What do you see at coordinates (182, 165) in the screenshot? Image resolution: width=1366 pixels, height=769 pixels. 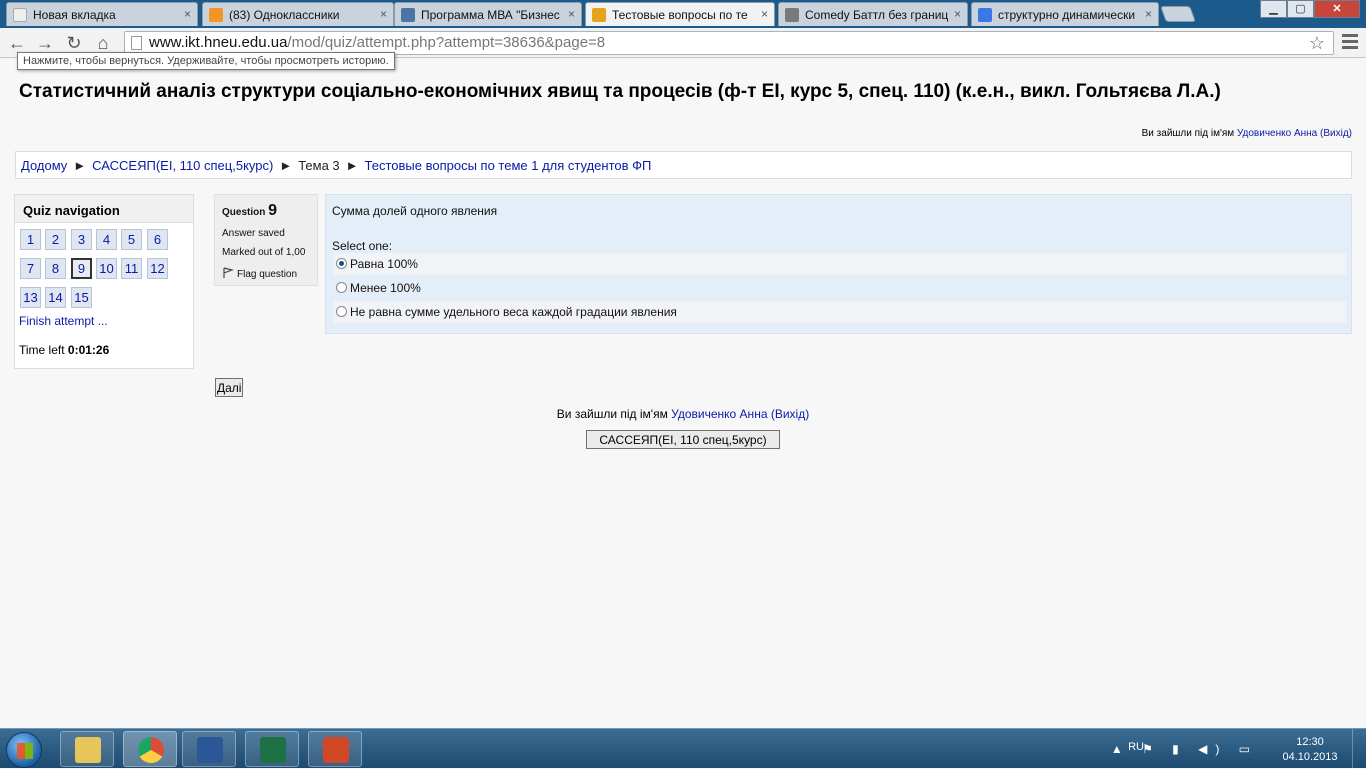 I see `breadcrumb-course: САССЕЯП(ЕІ, 110 спец,5курс)` at bounding box center [182, 165].